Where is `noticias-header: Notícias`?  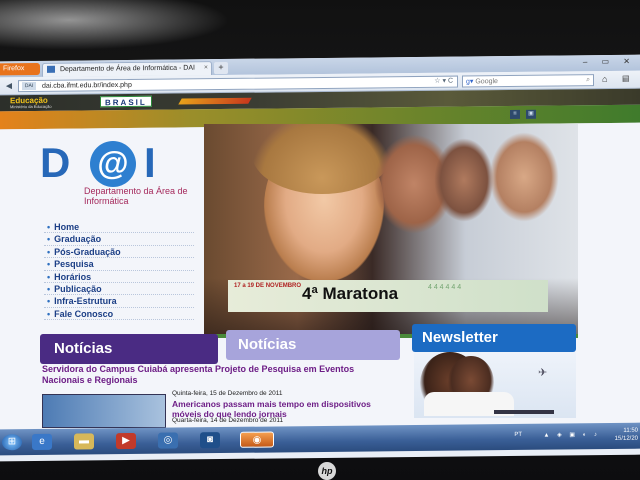
noticias-header: Notícias is located at coordinates (129, 349).